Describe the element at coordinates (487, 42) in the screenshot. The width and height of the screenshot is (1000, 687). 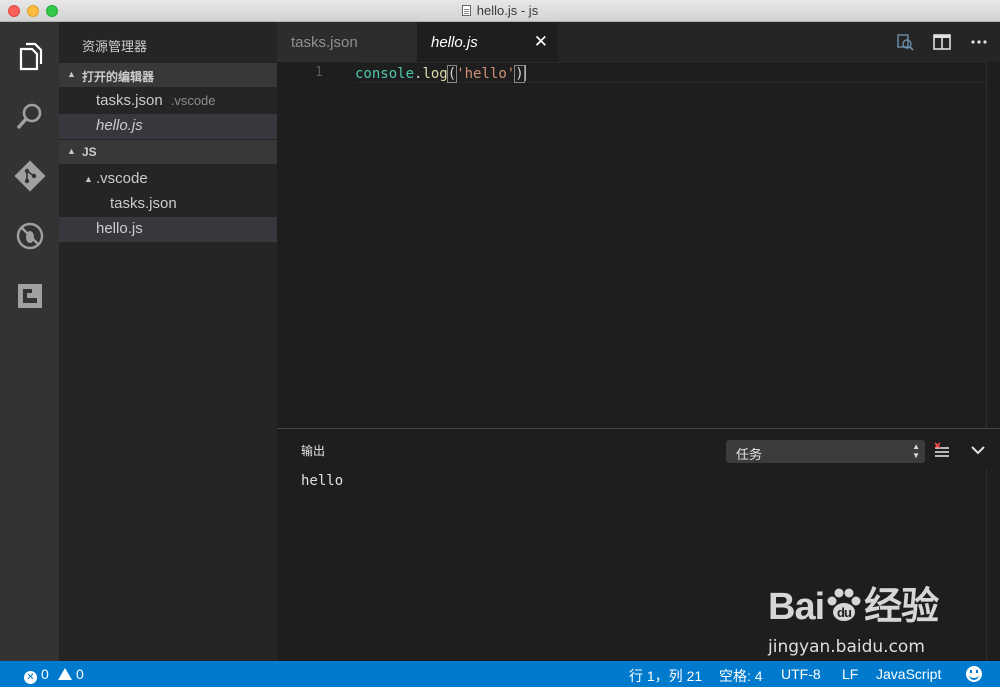
I see `tab-hello-js: hello.js ✕` at that location.